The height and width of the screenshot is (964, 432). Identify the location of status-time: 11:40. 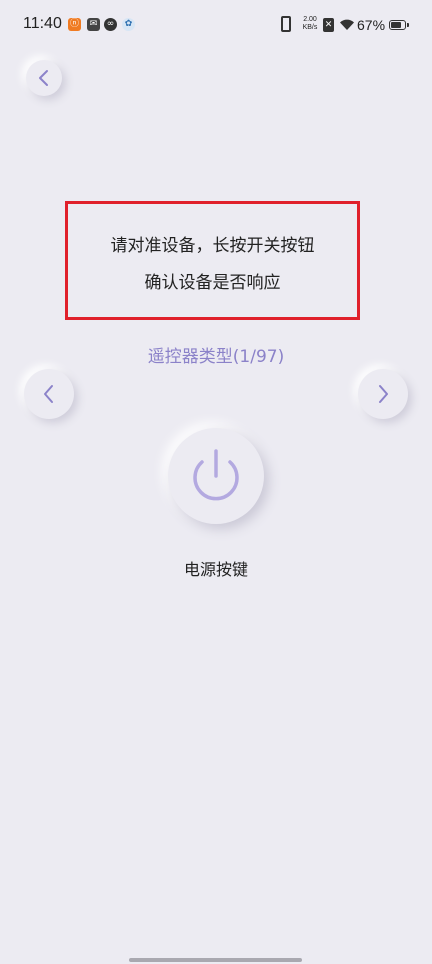
(42, 23).